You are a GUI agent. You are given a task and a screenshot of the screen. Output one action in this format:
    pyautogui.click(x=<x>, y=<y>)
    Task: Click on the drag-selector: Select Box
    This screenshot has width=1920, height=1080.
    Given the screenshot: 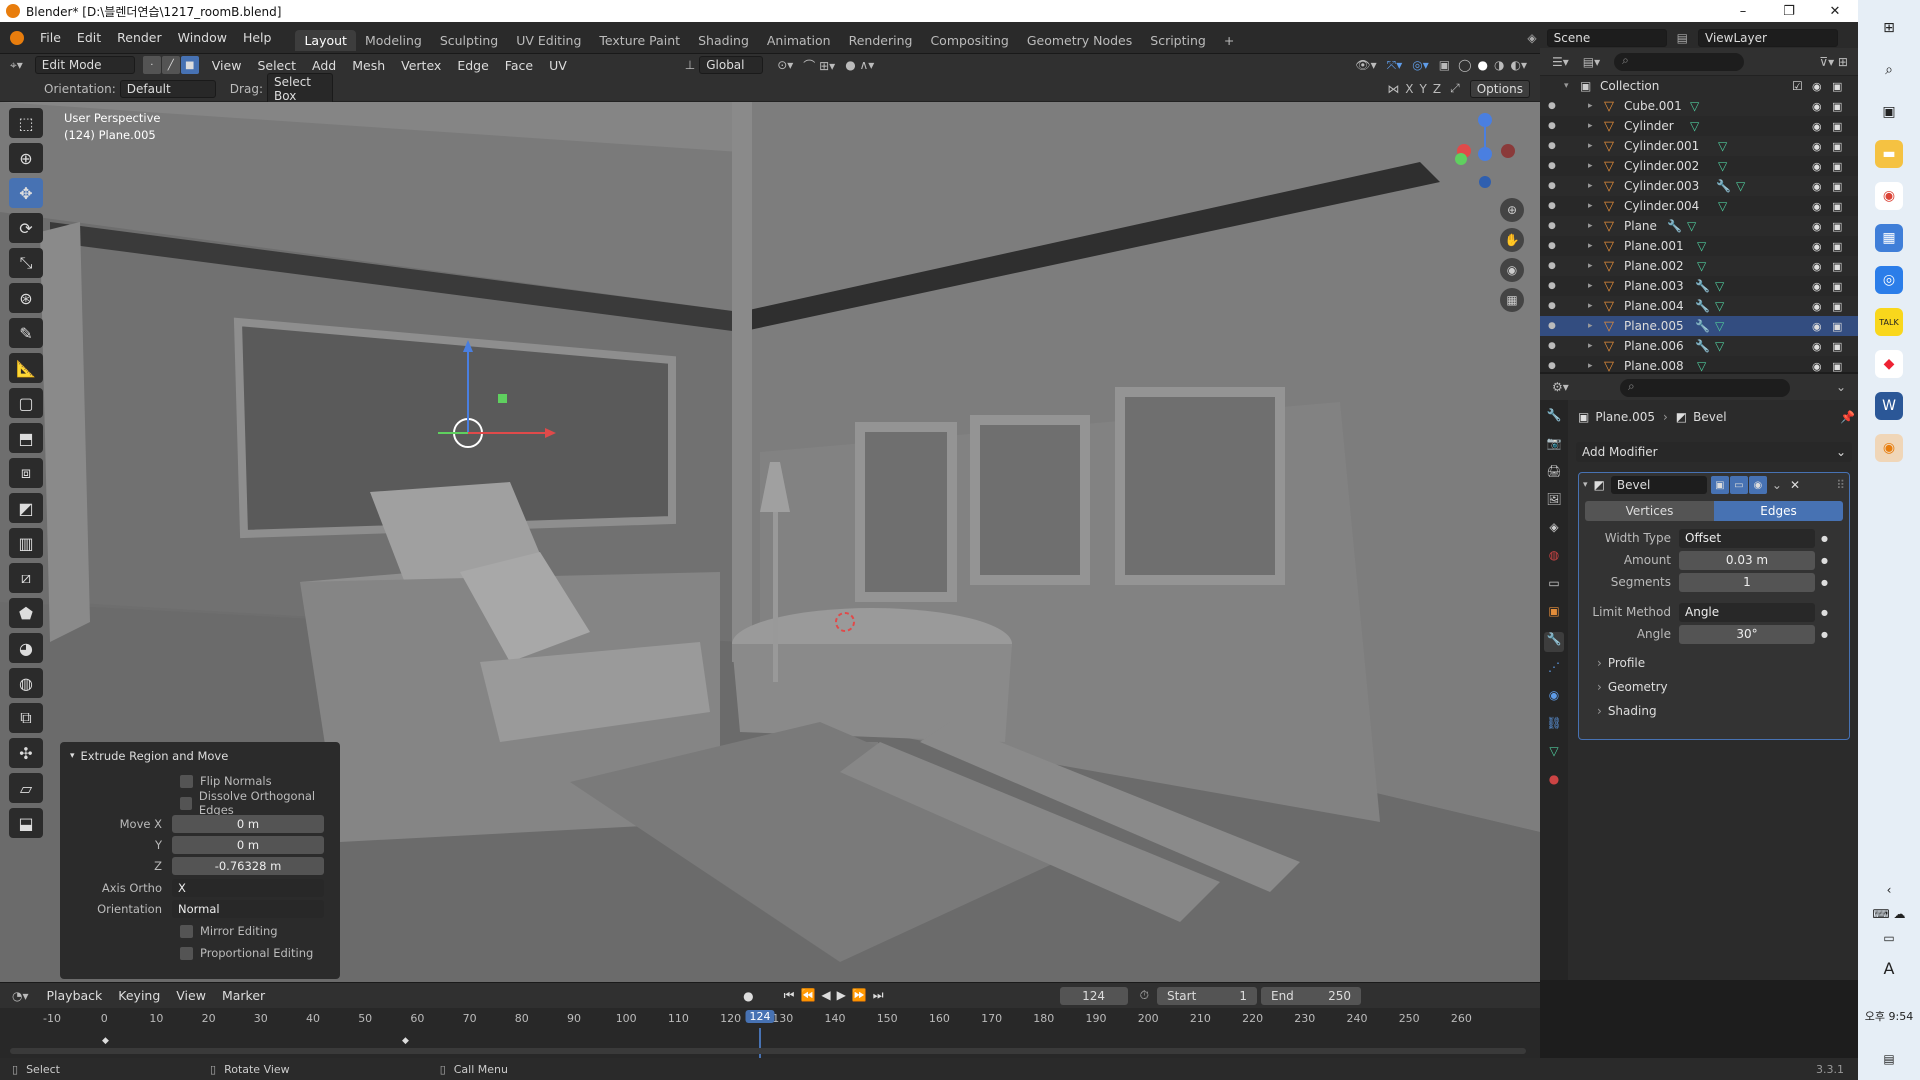 What is the action you would take?
    pyautogui.click(x=299, y=88)
    